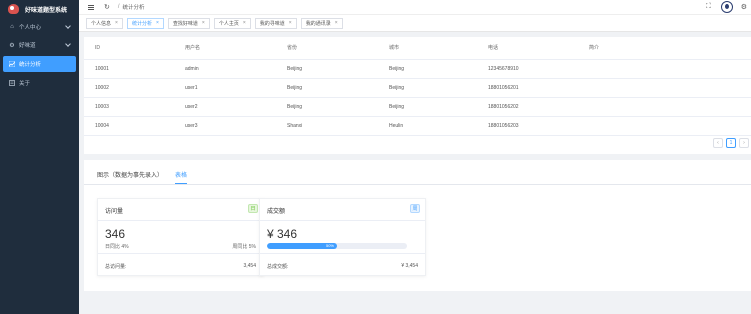 The image size is (751, 314). Describe the element at coordinates (744, 143) in the screenshot. I see `next-page-button: ›` at that location.